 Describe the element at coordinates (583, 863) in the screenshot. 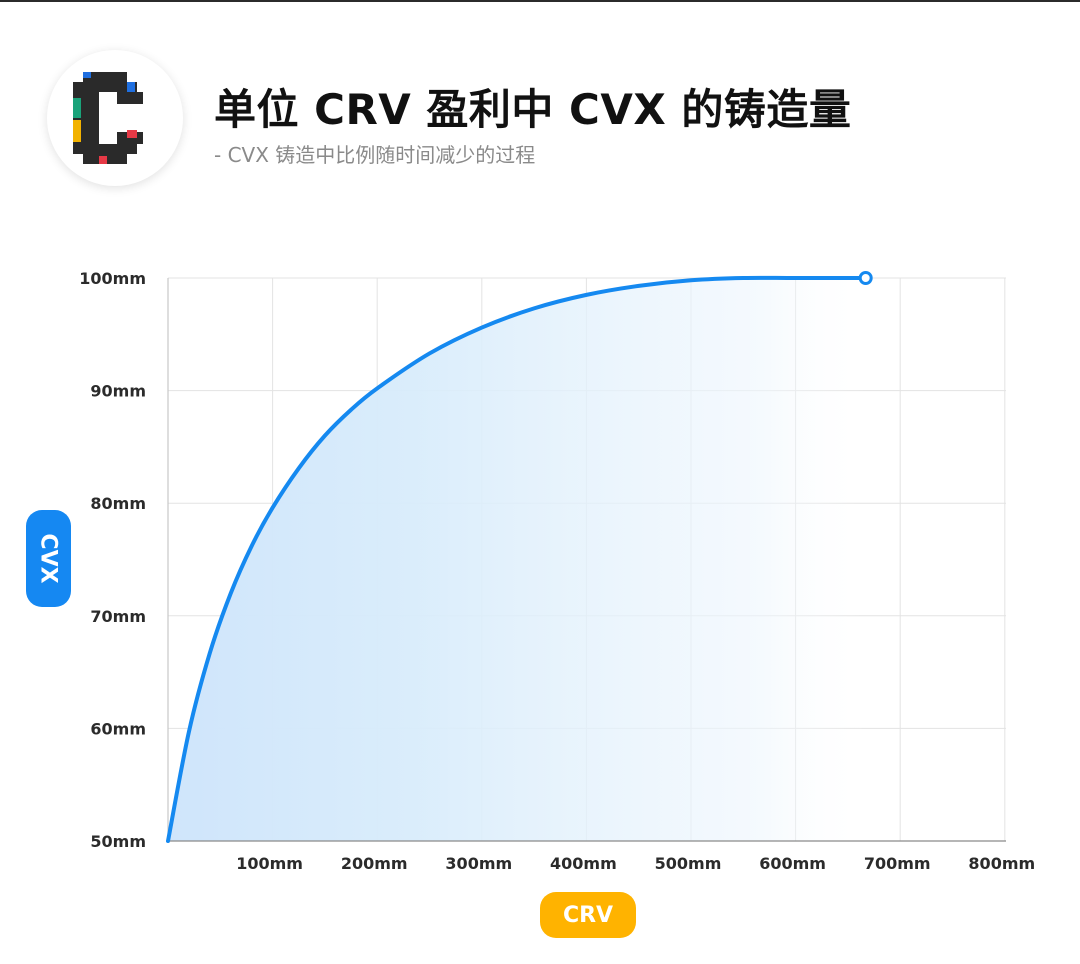

I see `x-tick-label: 400mm` at that location.